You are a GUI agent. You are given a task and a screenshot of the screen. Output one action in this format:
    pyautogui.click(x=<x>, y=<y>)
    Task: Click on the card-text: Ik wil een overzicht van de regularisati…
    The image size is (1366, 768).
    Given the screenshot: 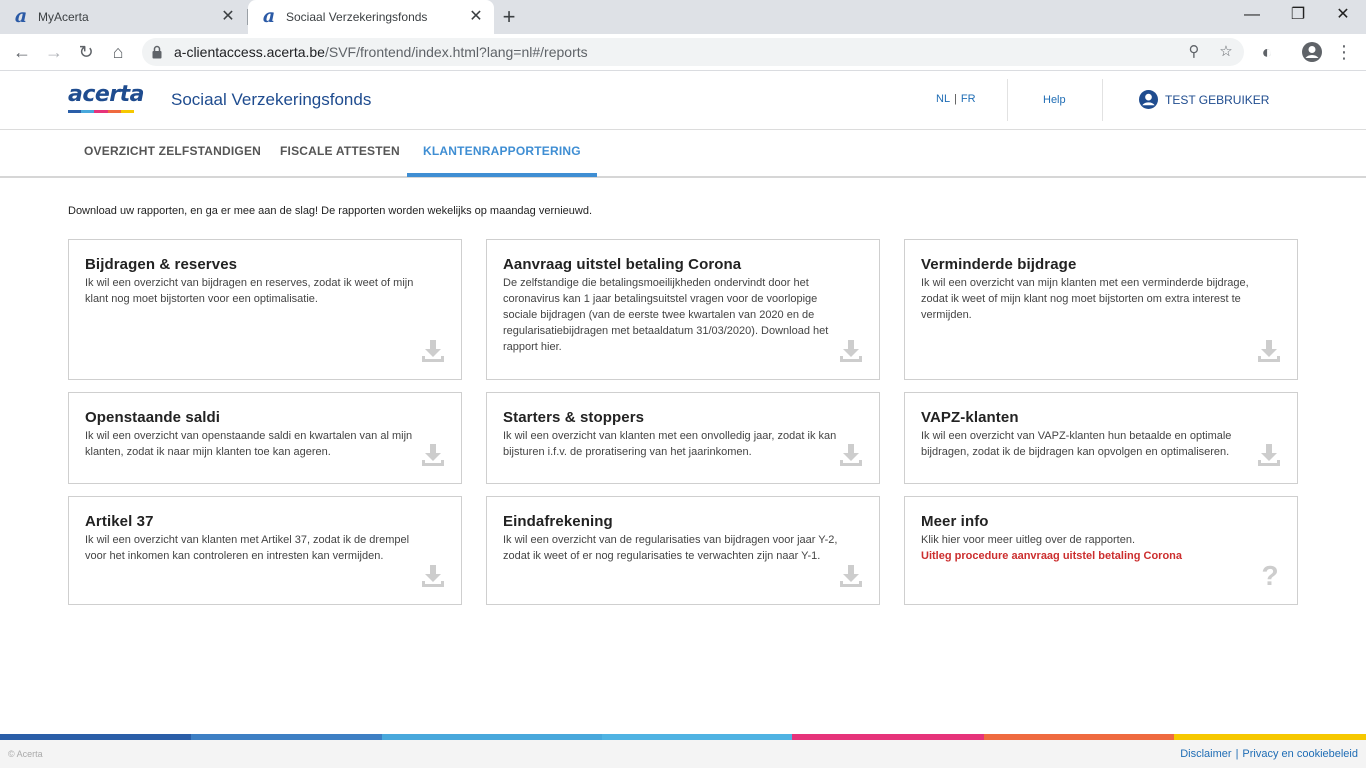 What is the action you would take?
    pyautogui.click(x=670, y=548)
    